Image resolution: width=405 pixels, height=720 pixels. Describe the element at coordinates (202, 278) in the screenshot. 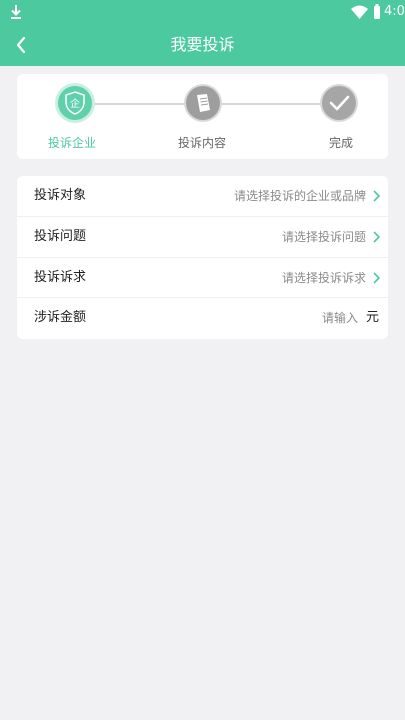

I see `demand-row: 投诉诉求 请选择投诉诉求` at that location.